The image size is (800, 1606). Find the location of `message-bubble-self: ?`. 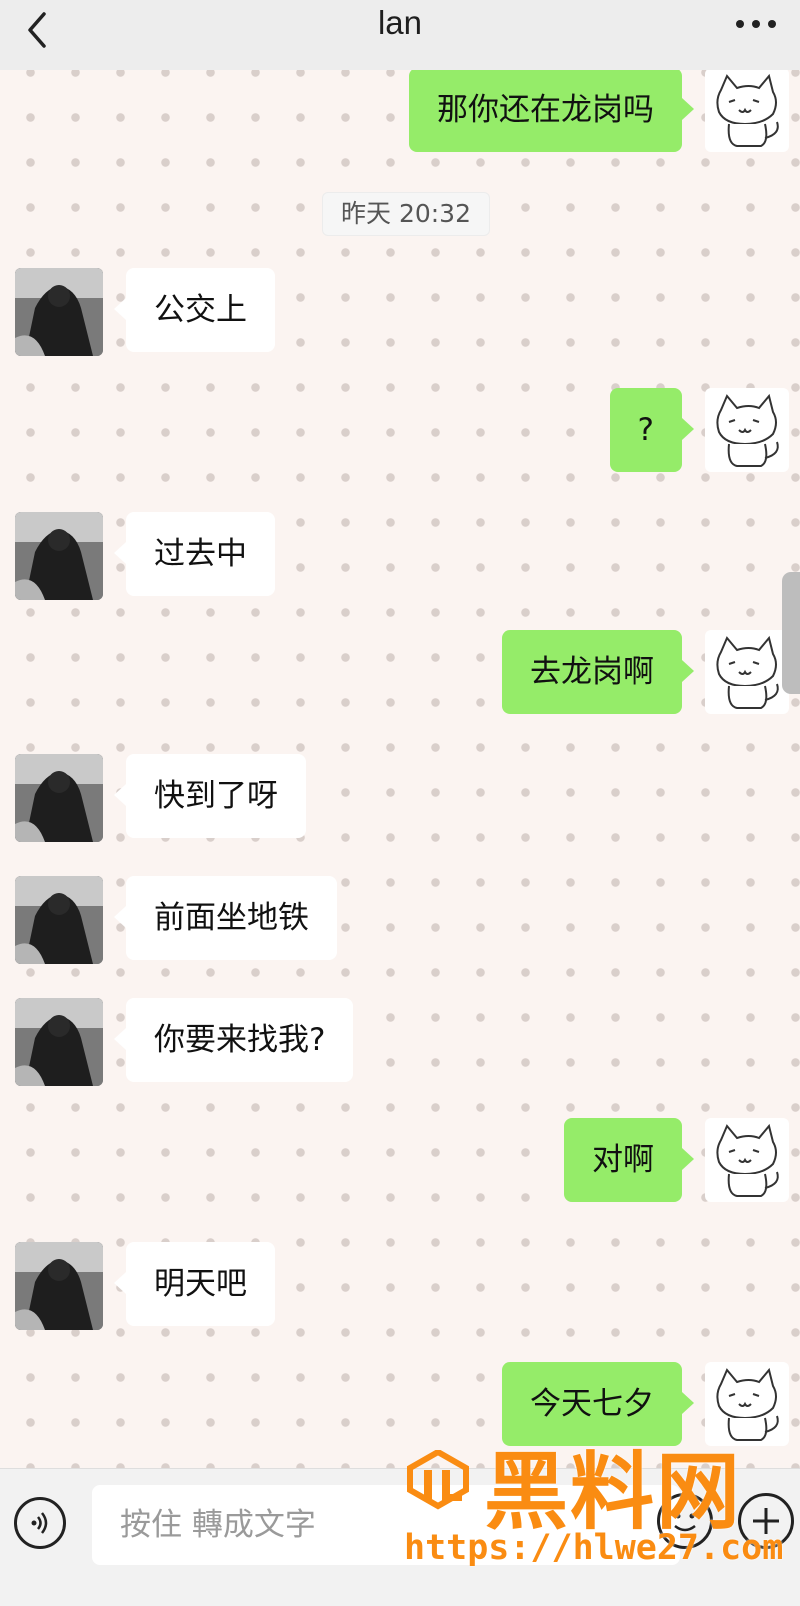

message-bubble-self: ? is located at coordinates (652, 430).